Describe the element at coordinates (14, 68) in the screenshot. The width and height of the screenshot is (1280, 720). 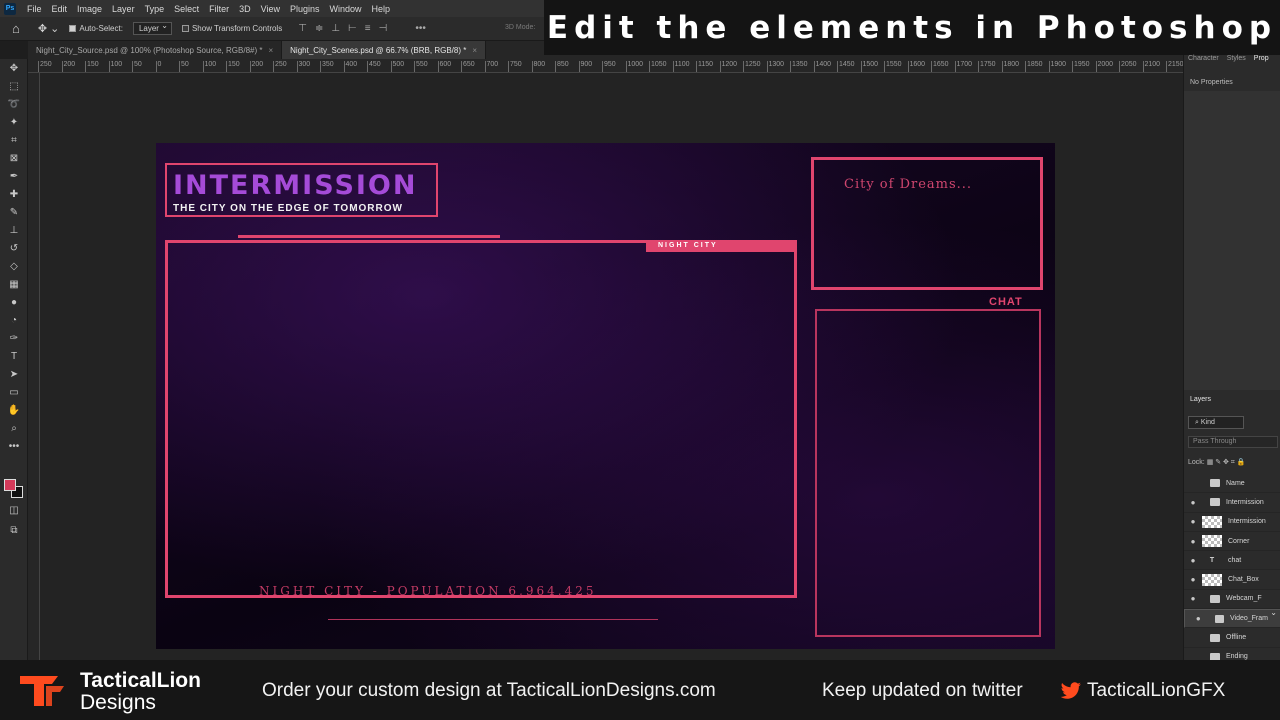
I see `move-tool-icon: ✥` at that location.